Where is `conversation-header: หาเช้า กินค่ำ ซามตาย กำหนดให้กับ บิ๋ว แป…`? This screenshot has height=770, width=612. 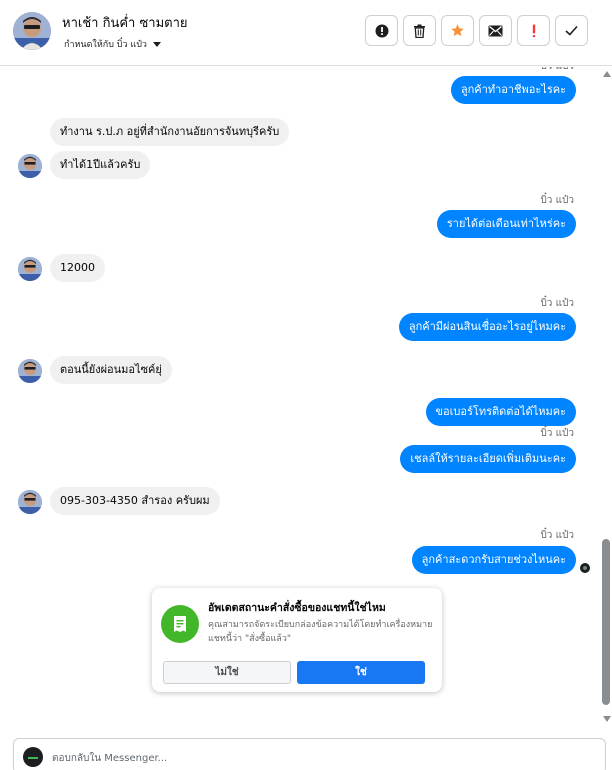 conversation-header: หาเช้า กินค่ำ ซามตาย กำหนดให้กับ บิ๋ว แป… is located at coordinates (306, 33).